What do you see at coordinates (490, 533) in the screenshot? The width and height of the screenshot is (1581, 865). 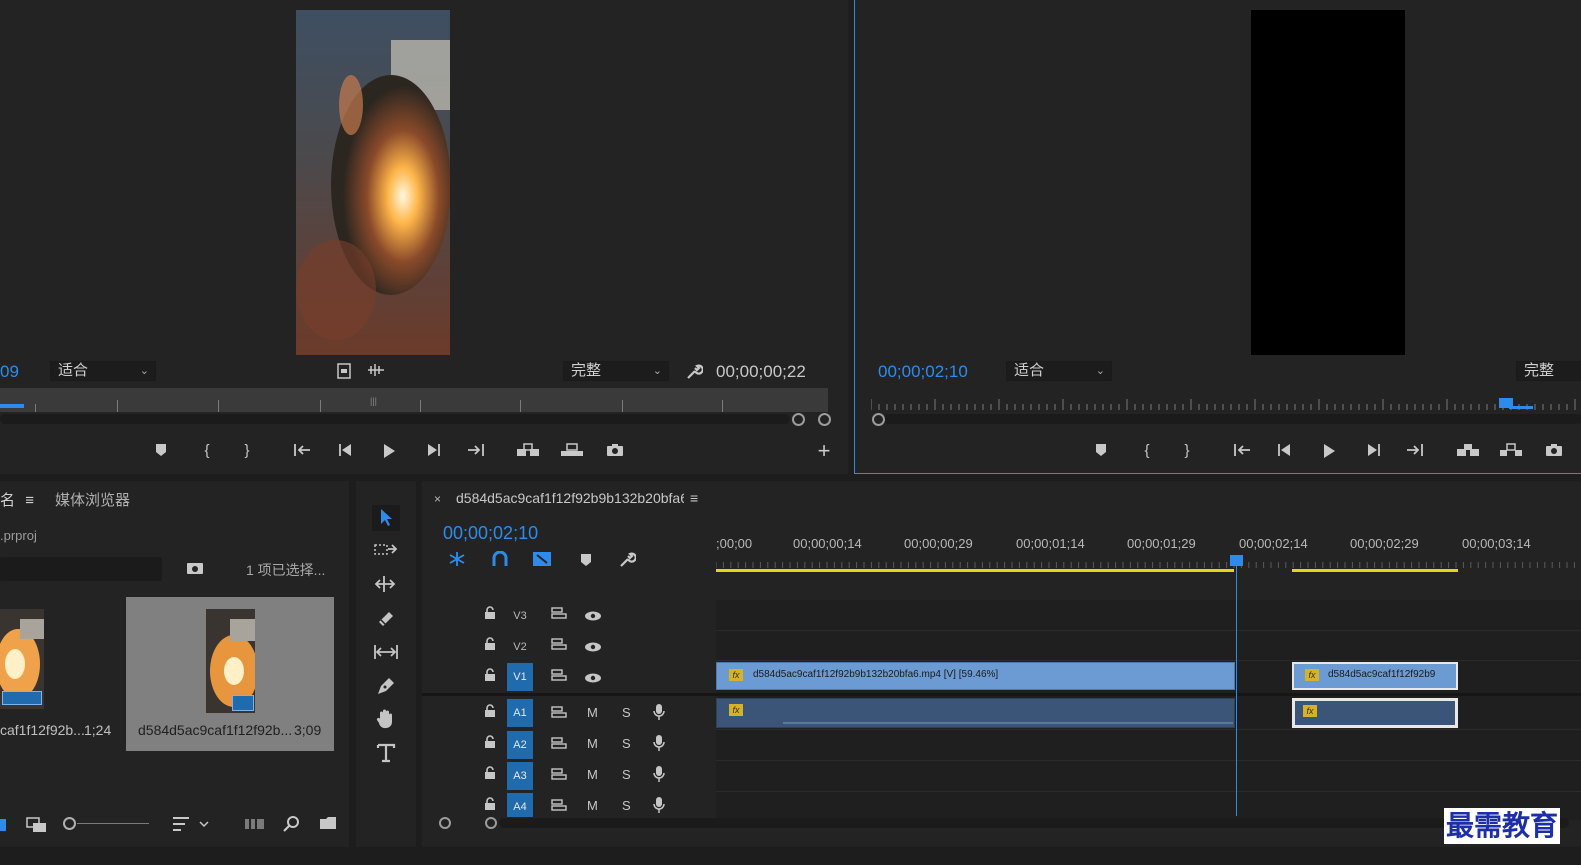 I see `timeline-timecode: 00;00;02;10` at bounding box center [490, 533].